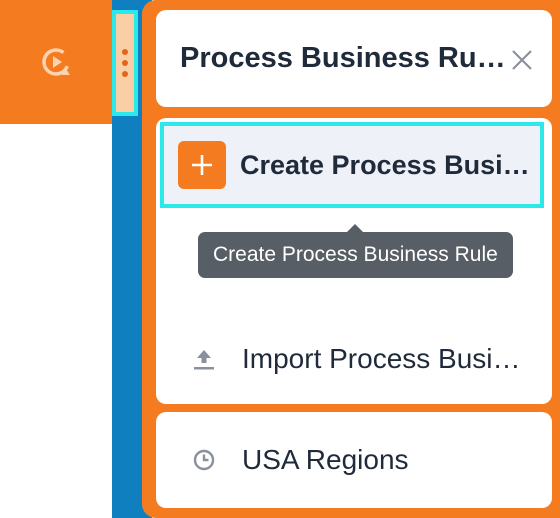 The height and width of the screenshot is (518, 560). I want to click on sidebar-tab, so click(56, 62).